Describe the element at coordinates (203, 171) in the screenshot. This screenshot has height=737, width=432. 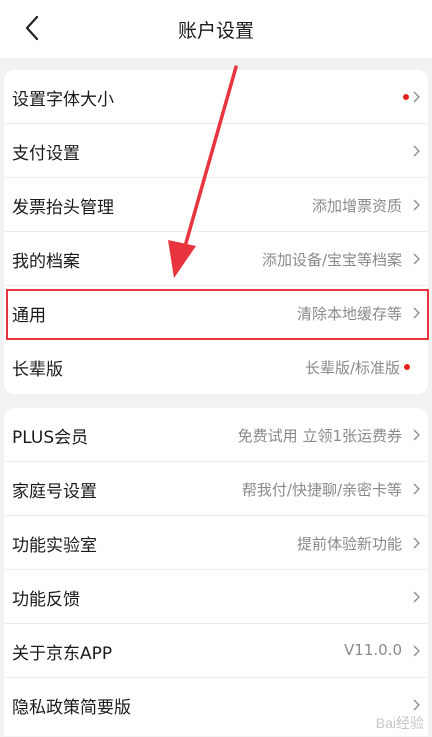
I see `annotation-arrow-icon` at that location.